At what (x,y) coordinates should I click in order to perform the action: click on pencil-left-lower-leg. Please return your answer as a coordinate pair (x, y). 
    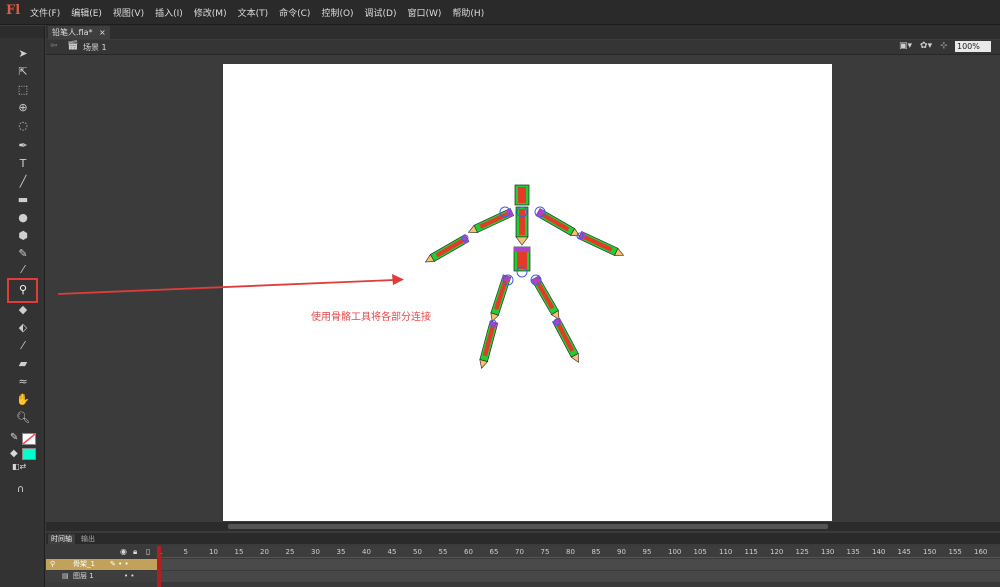
    Looking at the image, I should click on (488, 345).